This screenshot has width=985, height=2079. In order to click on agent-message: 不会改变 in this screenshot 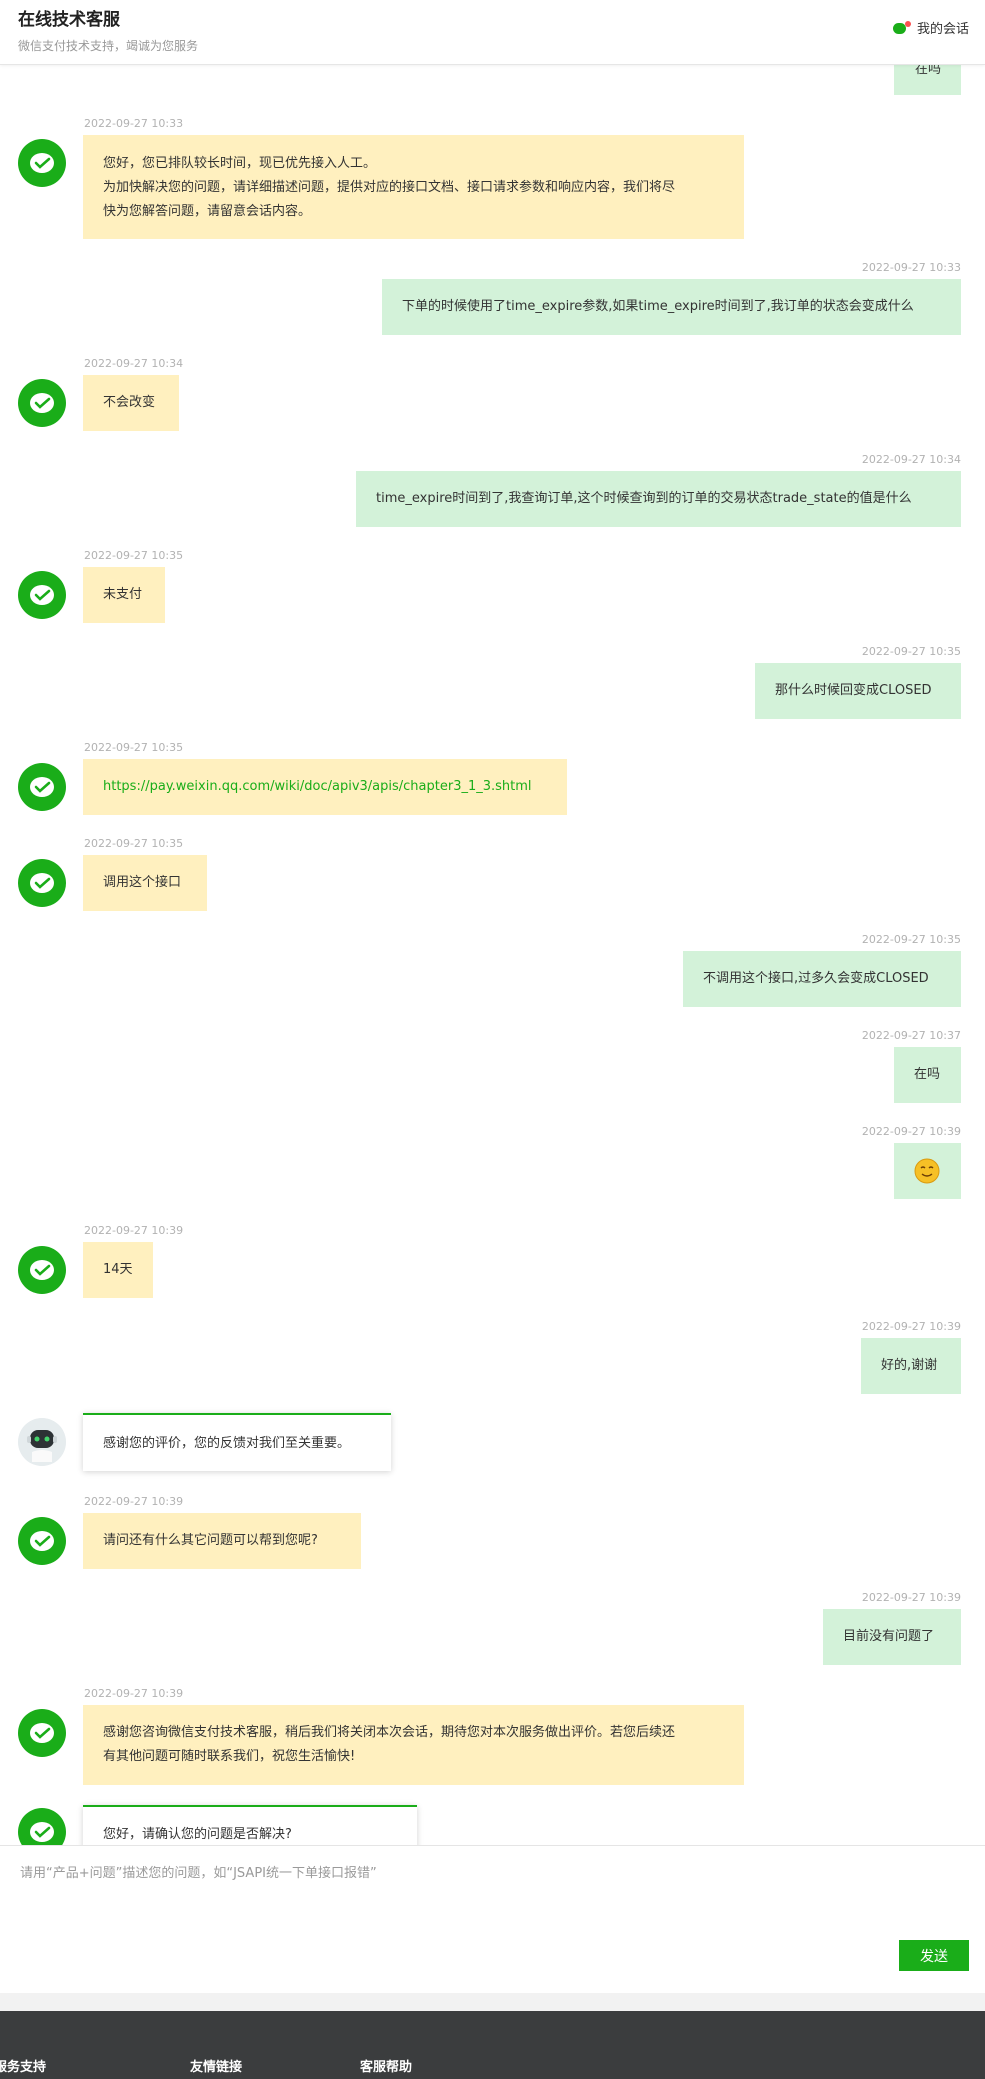, I will do `click(131, 403)`.